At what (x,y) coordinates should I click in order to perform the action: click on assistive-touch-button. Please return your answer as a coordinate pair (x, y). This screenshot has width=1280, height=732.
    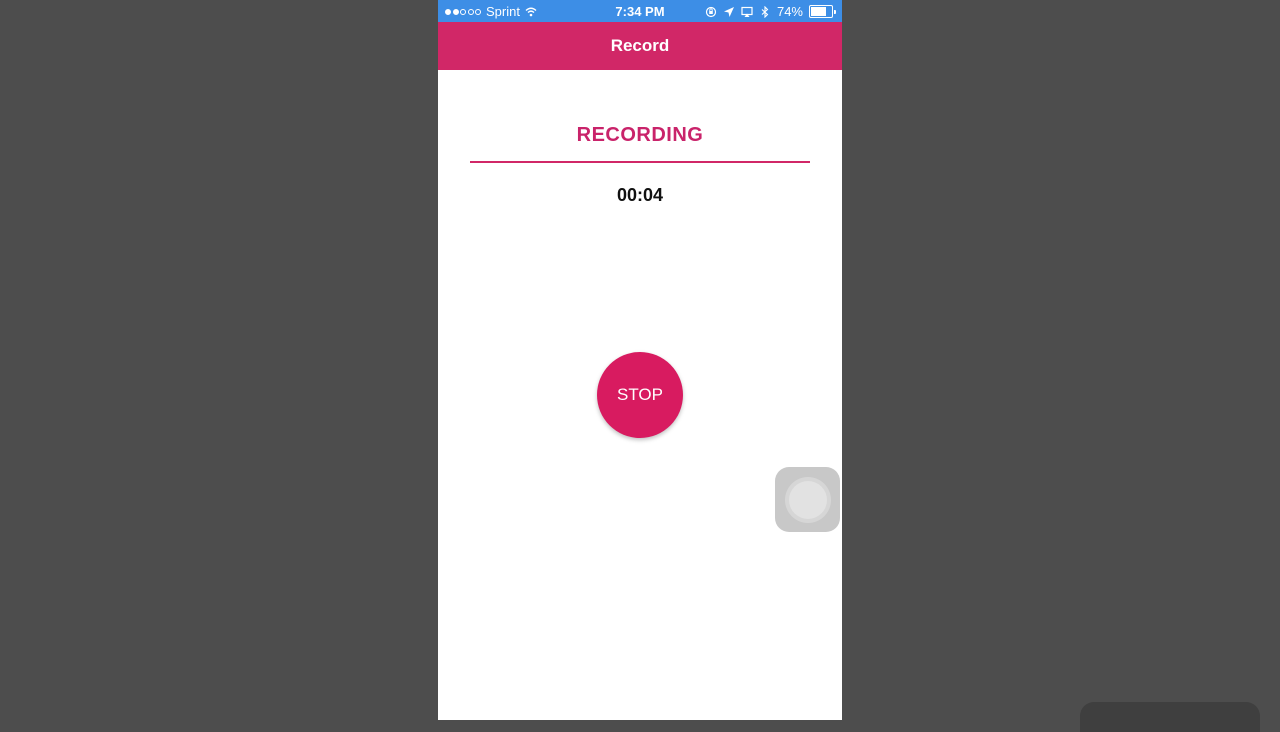
    Looking at the image, I should click on (807, 499).